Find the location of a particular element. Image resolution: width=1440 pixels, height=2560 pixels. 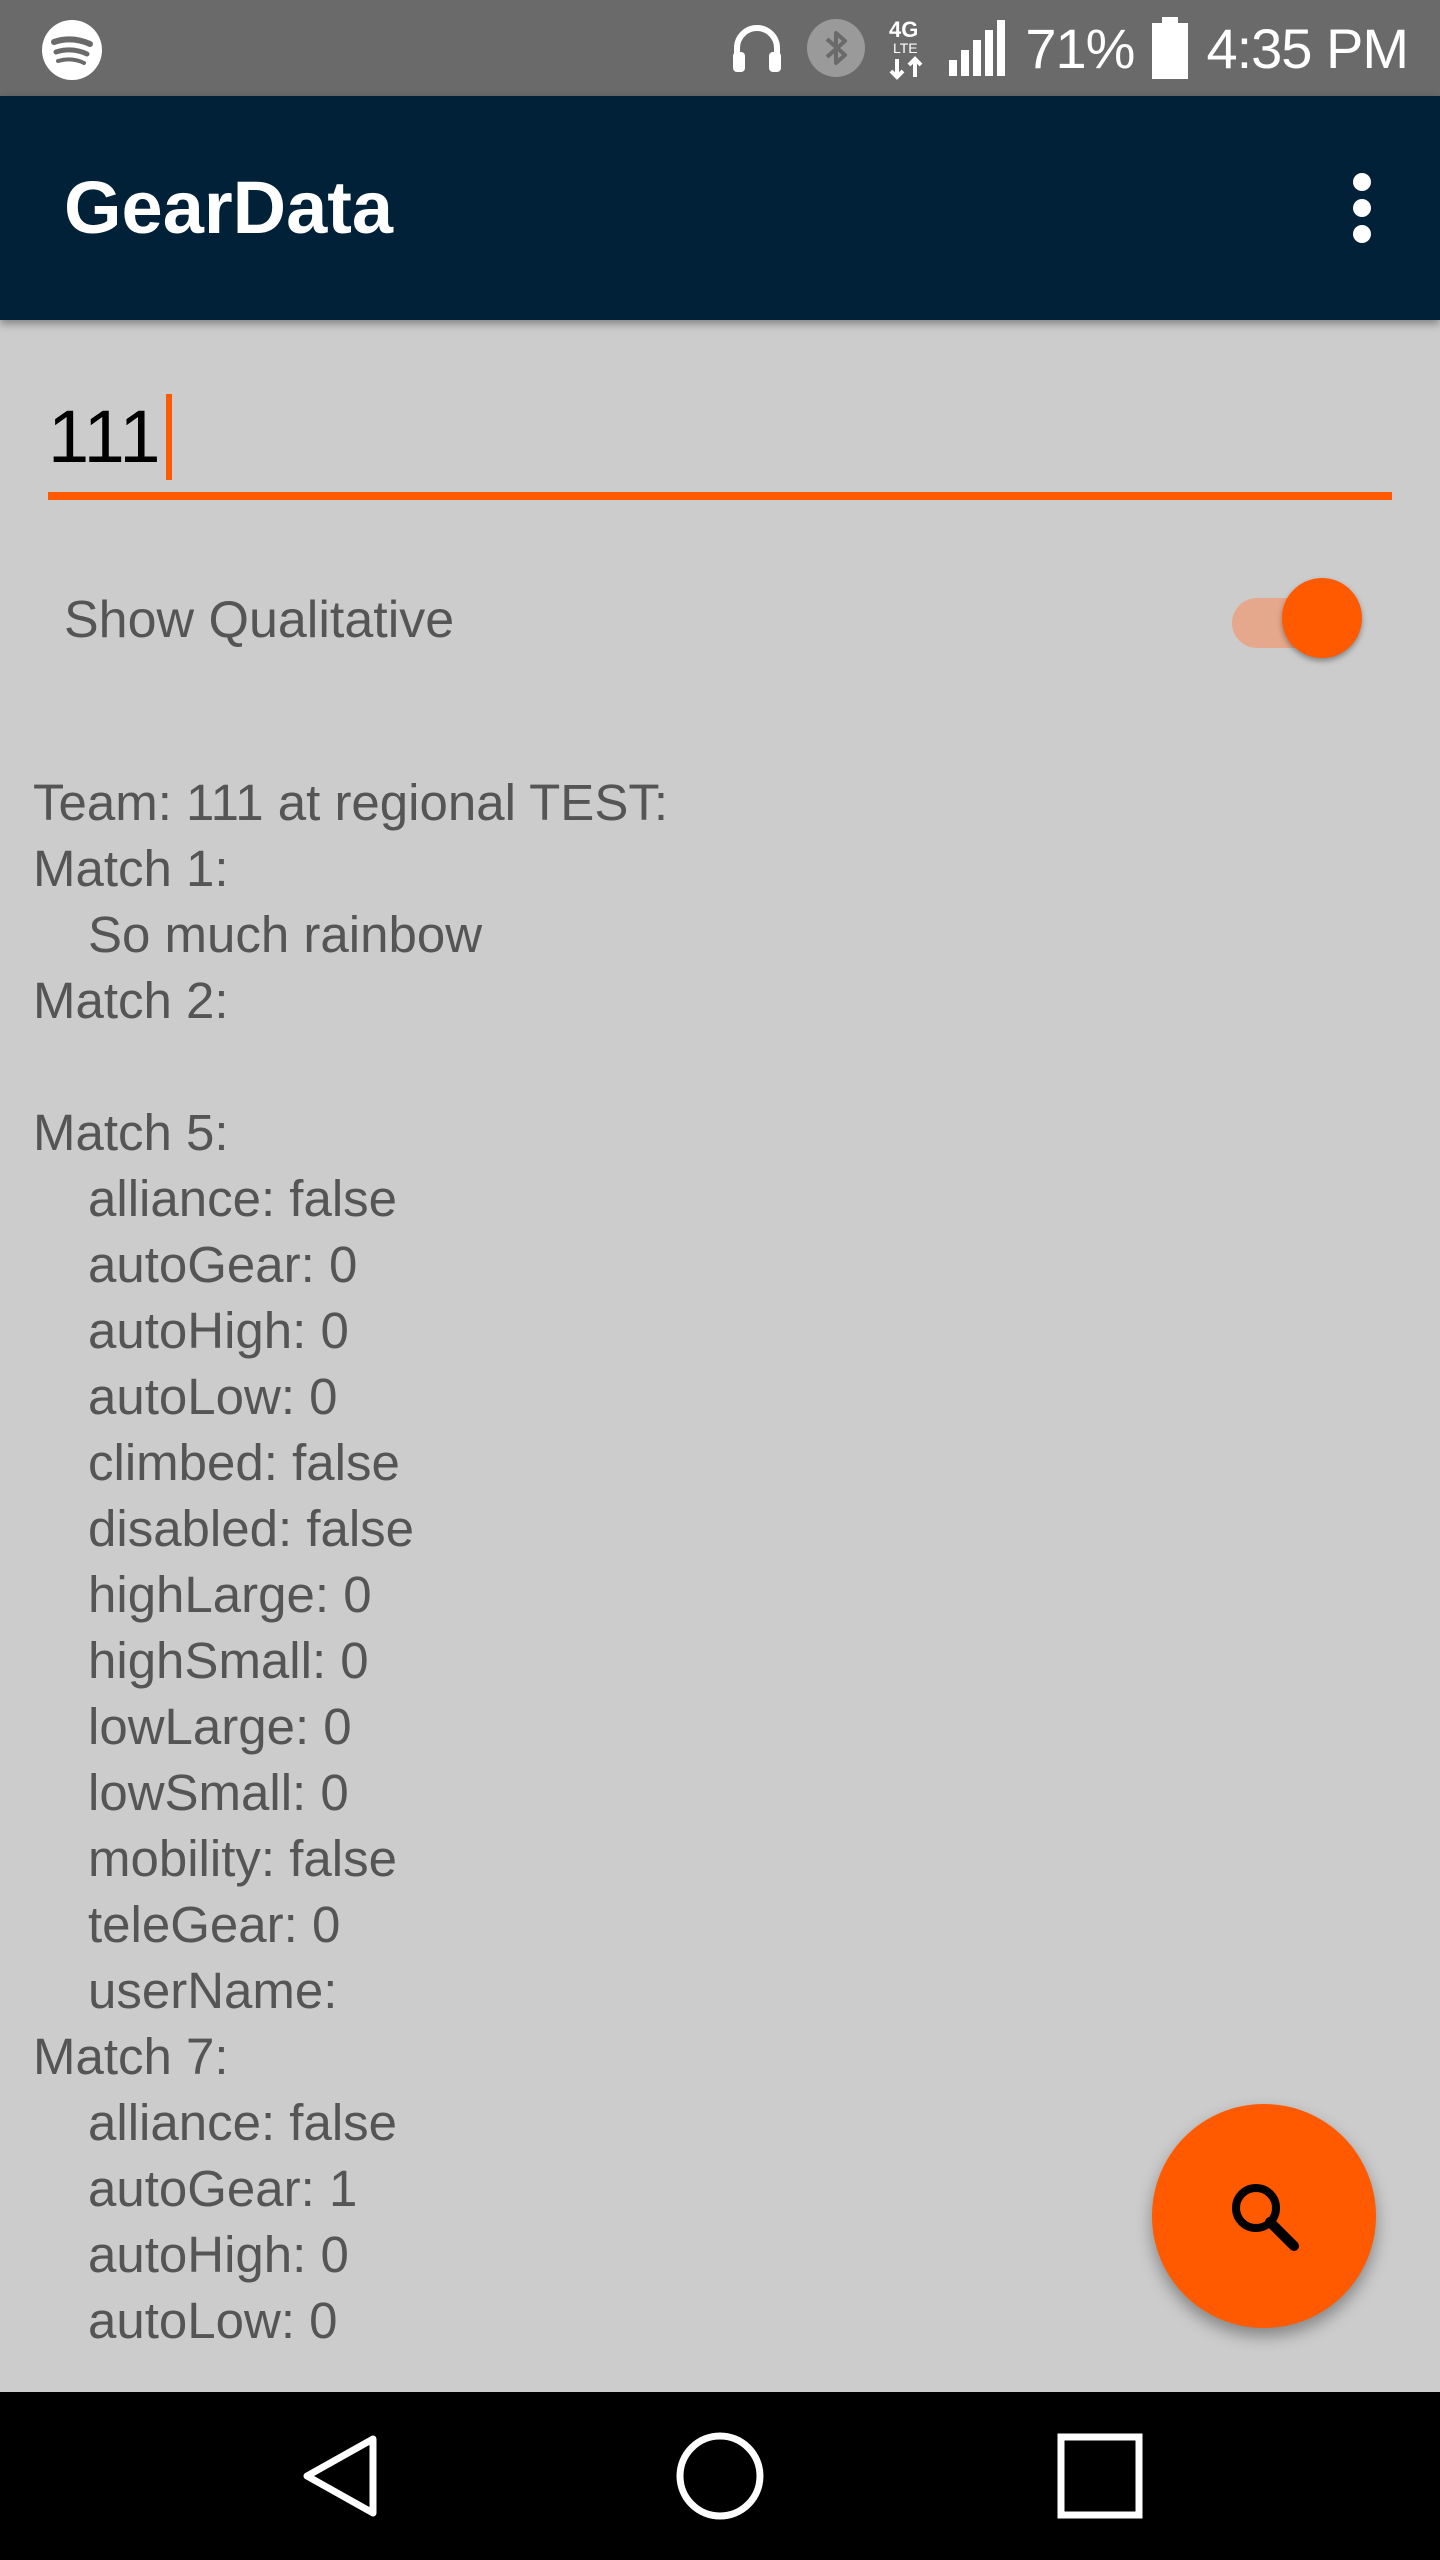

recents-icon is located at coordinates (1100, 2476).